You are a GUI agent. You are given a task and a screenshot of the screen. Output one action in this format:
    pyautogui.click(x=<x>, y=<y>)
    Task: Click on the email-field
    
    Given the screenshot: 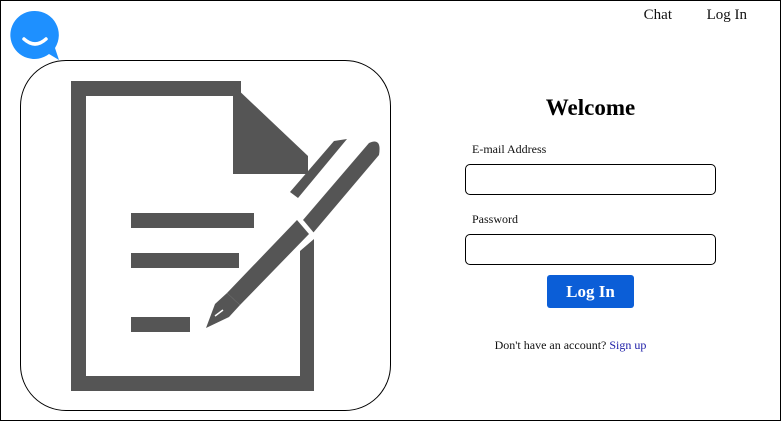 What is the action you would take?
    pyautogui.click(x=590, y=179)
    